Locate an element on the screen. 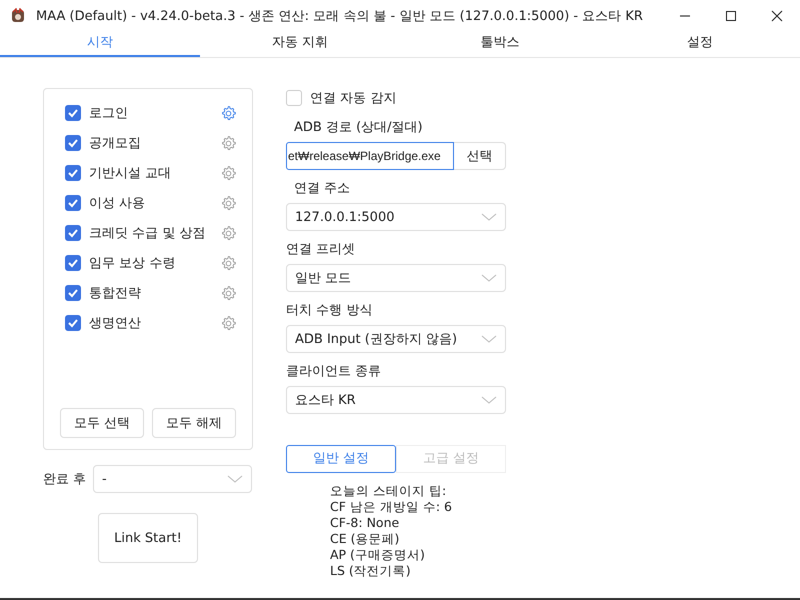  task-label: 임무 보상 수령 is located at coordinates (132, 263).